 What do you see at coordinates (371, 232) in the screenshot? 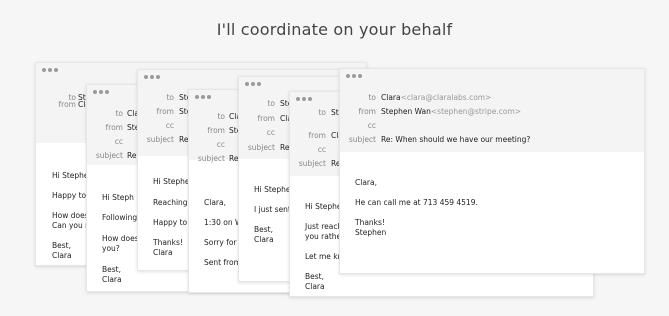
I see `body-line: Stephen` at bounding box center [371, 232].